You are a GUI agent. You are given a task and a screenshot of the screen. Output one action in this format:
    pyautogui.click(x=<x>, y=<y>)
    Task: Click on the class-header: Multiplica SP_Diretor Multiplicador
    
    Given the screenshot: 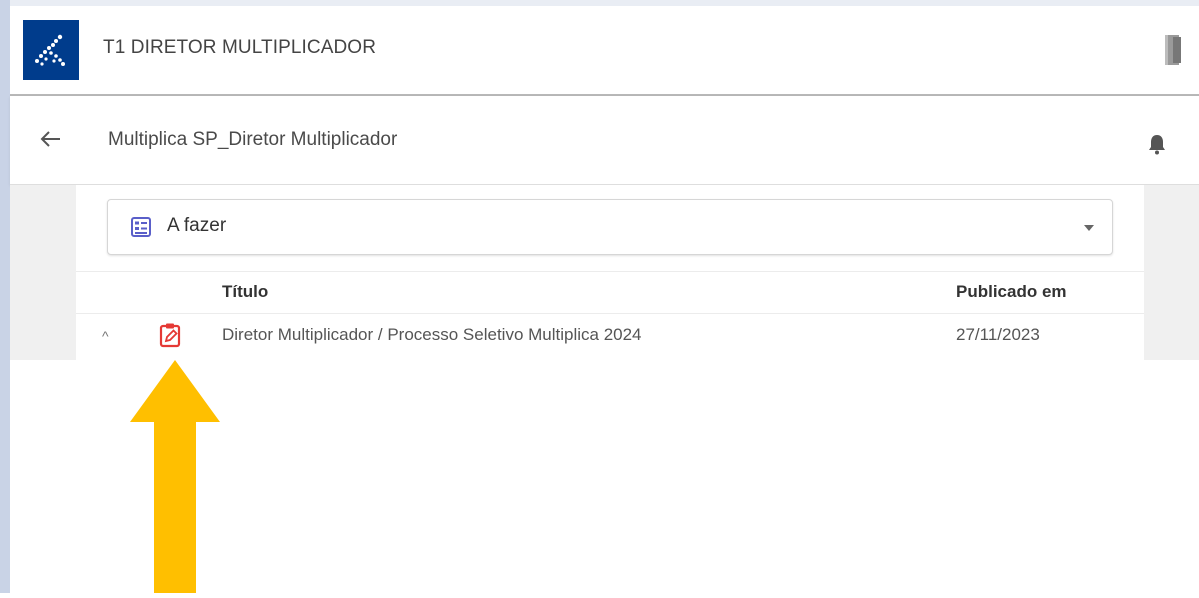 What is the action you would take?
    pyautogui.click(x=604, y=140)
    